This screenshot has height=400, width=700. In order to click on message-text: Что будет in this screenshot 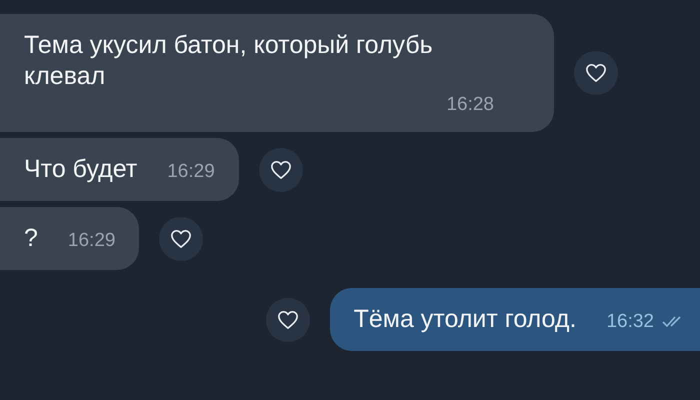, I will do `click(81, 169)`.